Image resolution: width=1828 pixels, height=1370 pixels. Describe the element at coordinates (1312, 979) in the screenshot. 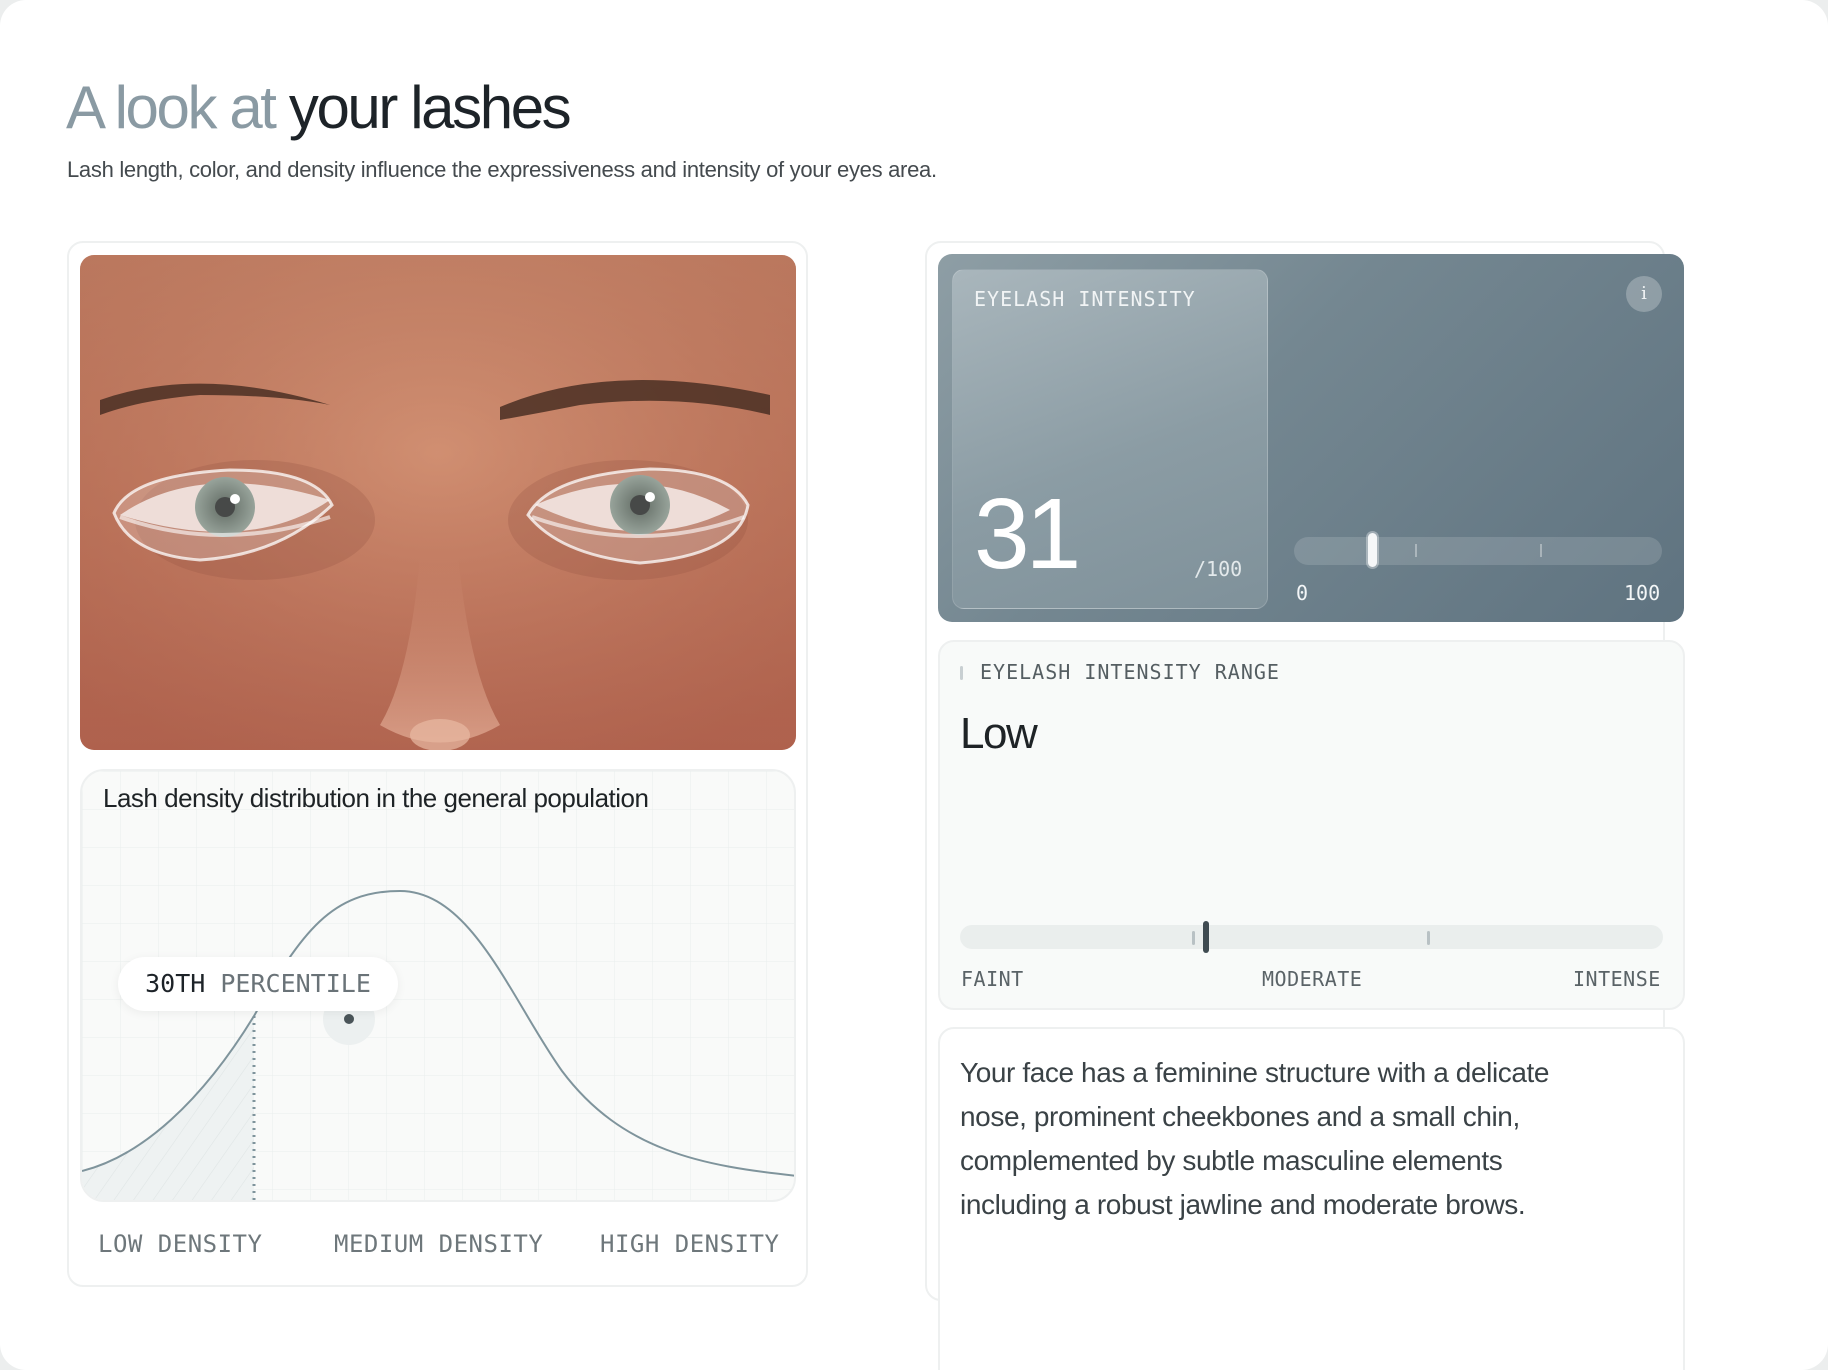

I see `range-scale-moderate: MODERATE` at that location.